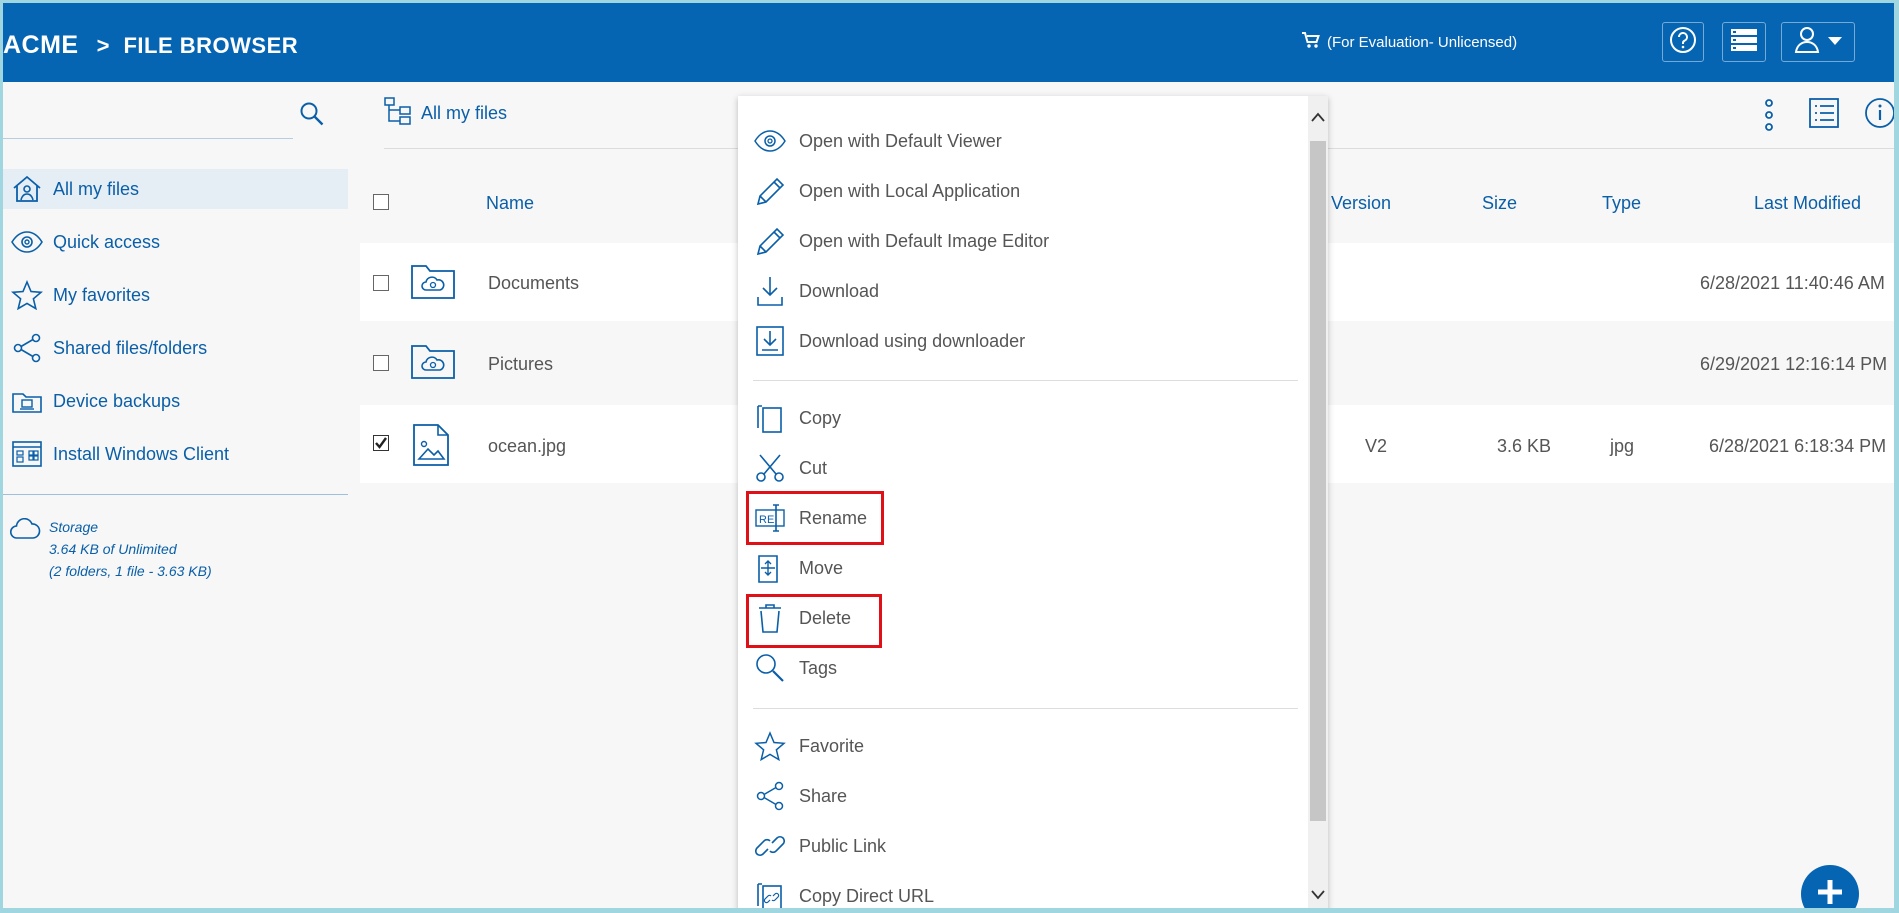 The width and height of the screenshot is (1899, 913). I want to click on file-modified: 6/28/2021 11:40:46 AM, so click(1792, 283).